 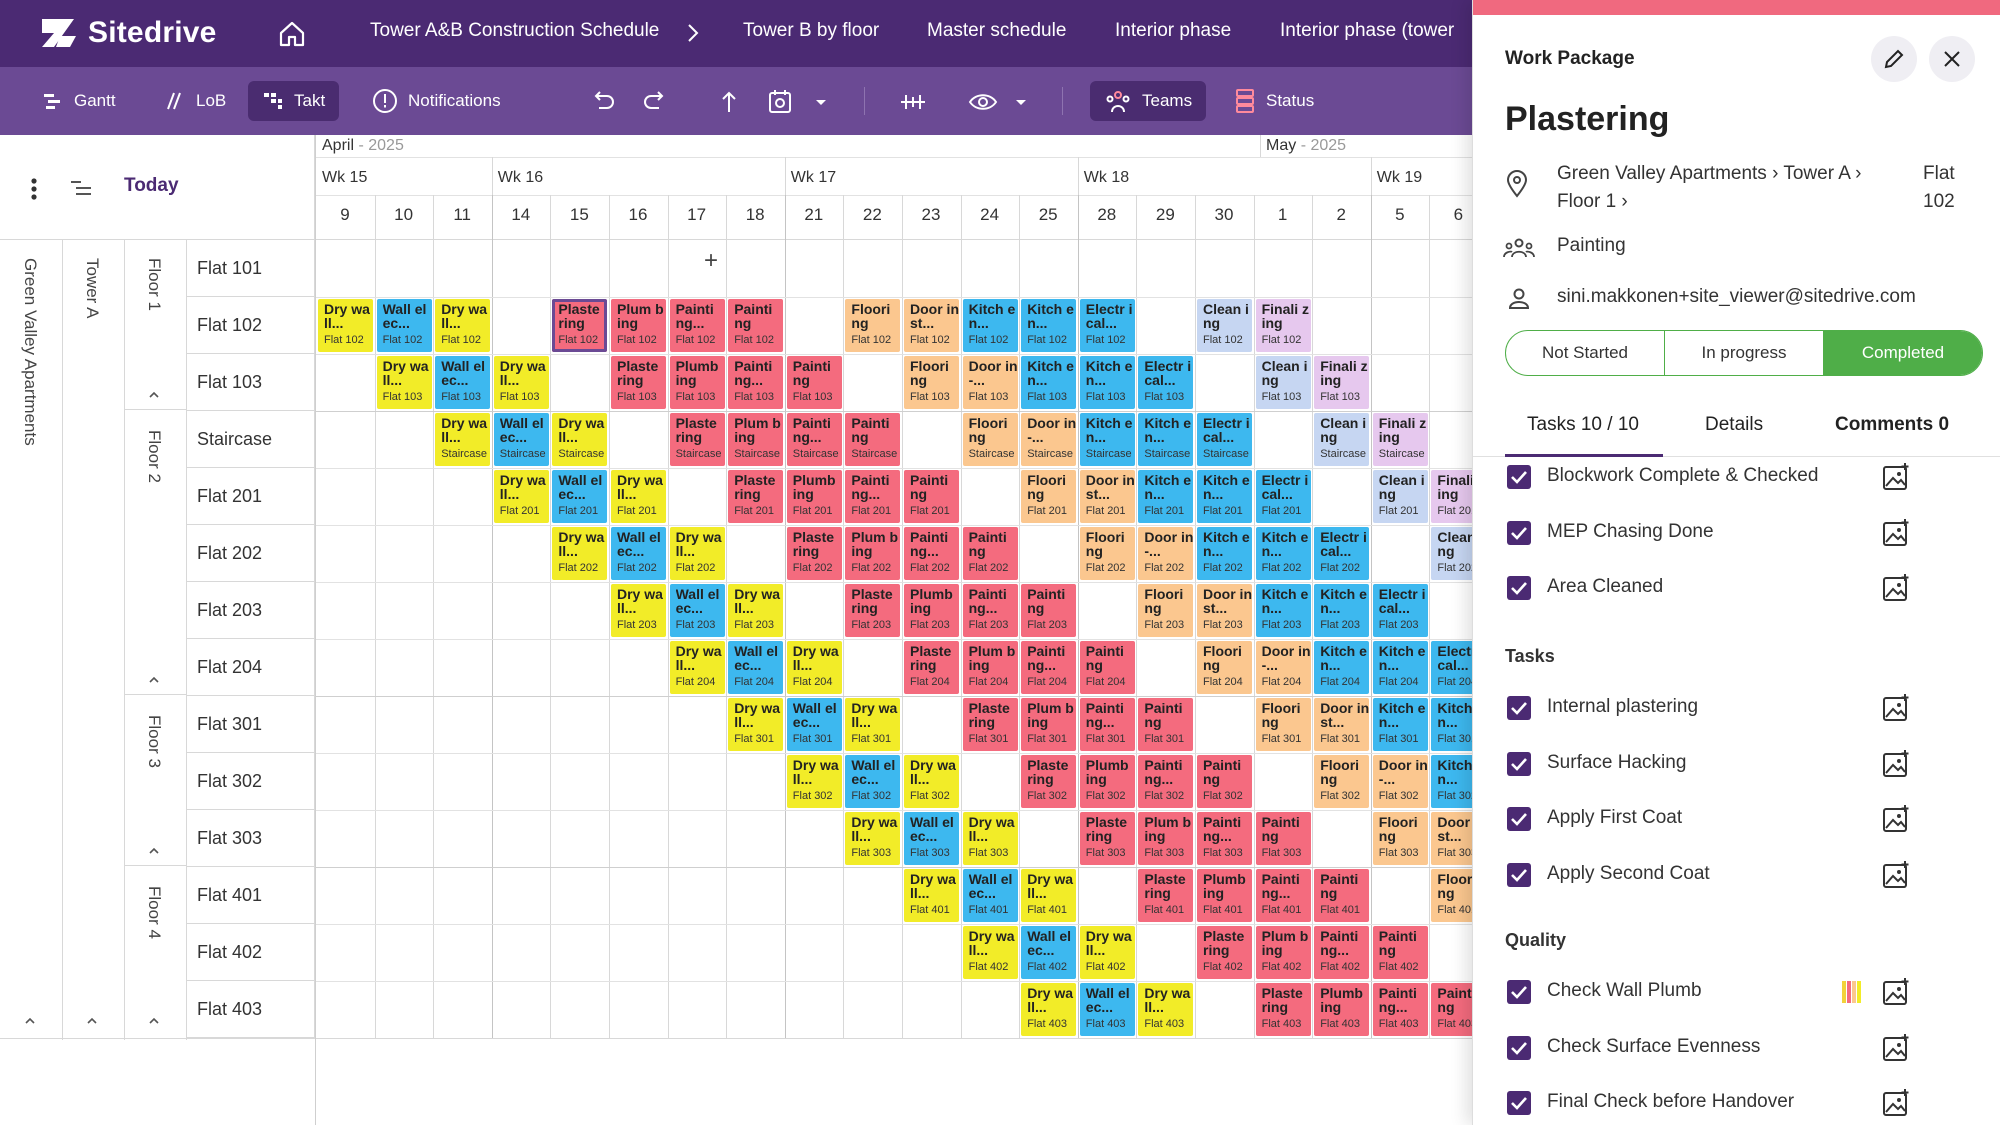 What do you see at coordinates (1049, 724) in the screenshot?
I see `task-cell: Plum bing Flat 301` at bounding box center [1049, 724].